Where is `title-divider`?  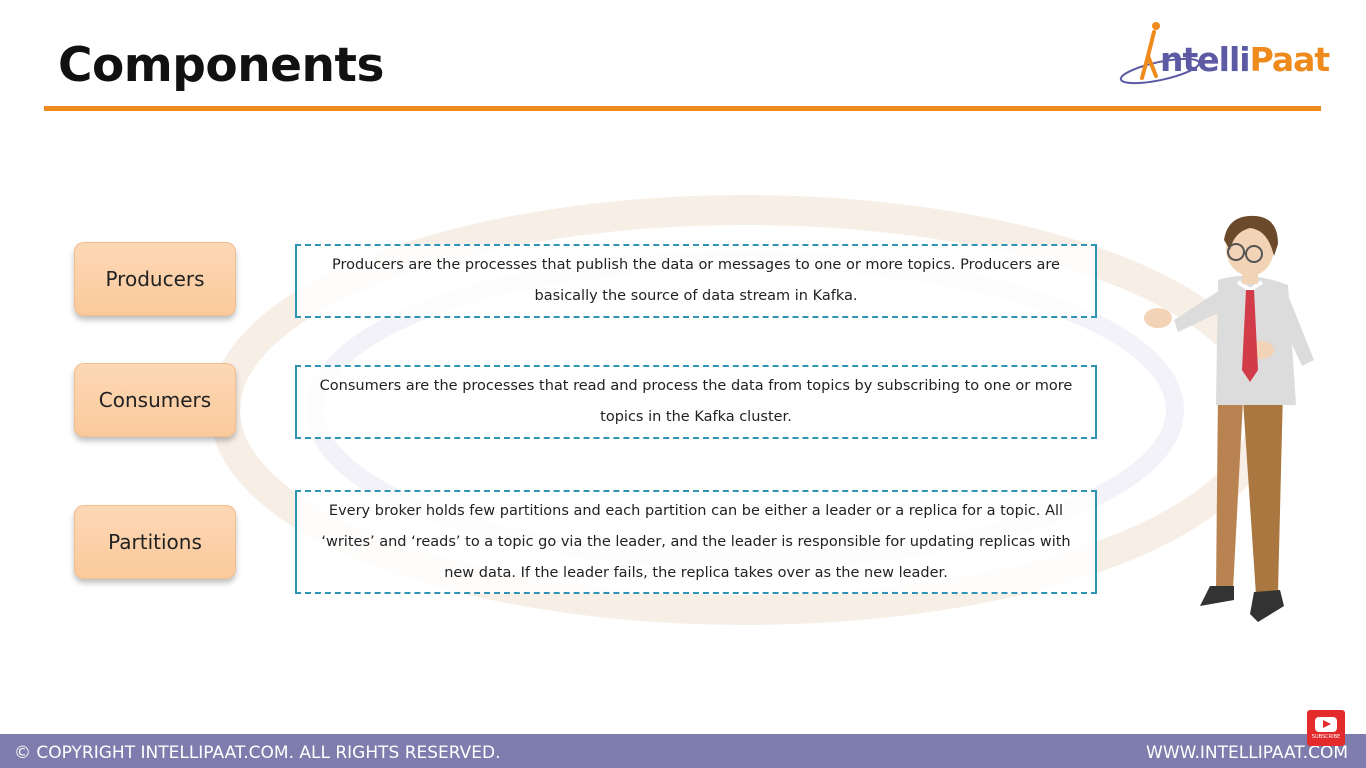 title-divider is located at coordinates (682, 108).